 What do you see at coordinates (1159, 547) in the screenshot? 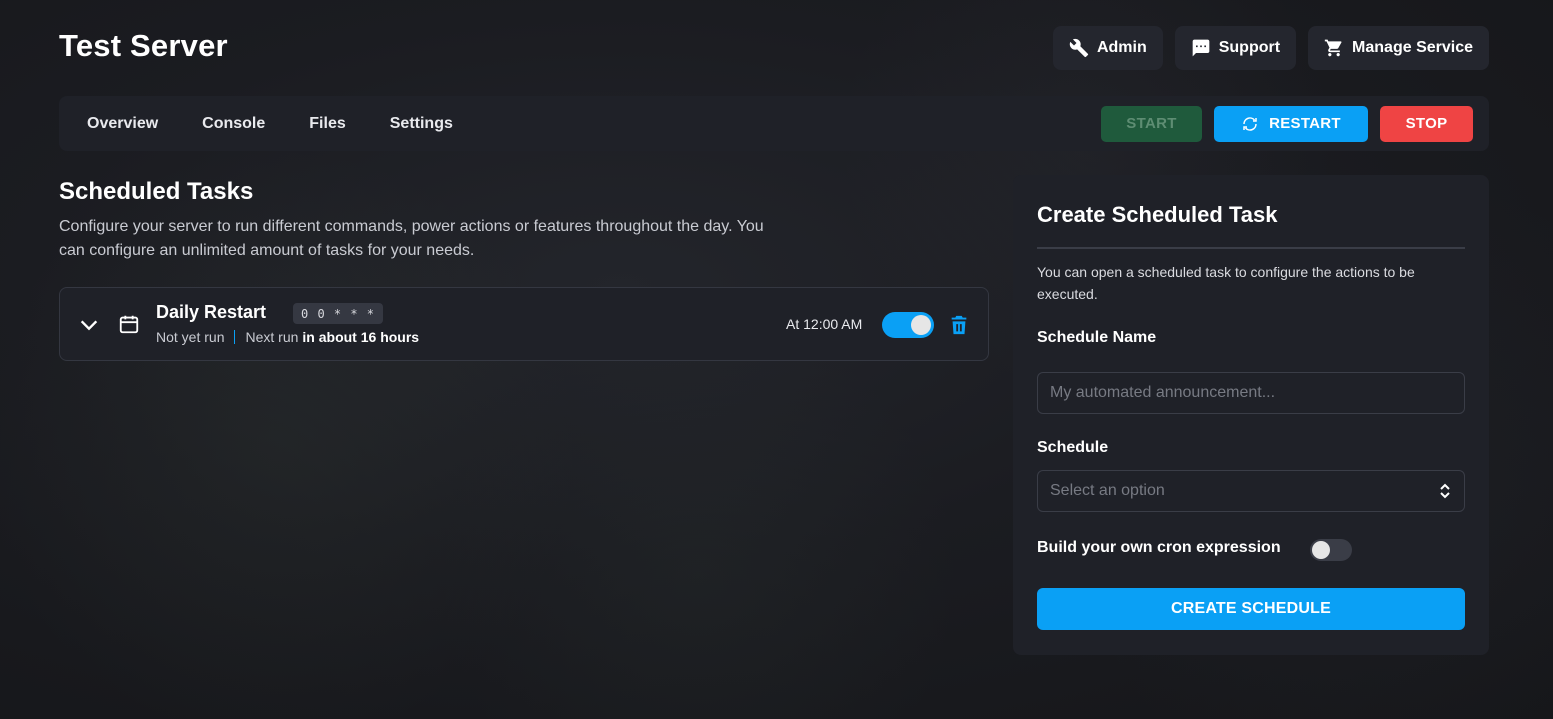
I see `cron-toggle-label: Build your own cron expression` at bounding box center [1159, 547].